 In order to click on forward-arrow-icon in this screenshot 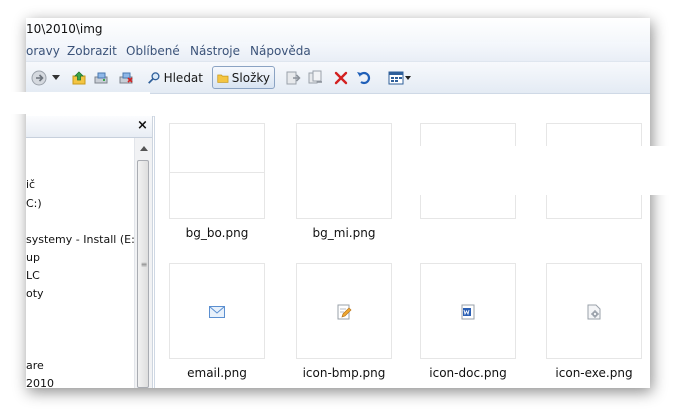, I will do `click(39, 77)`.